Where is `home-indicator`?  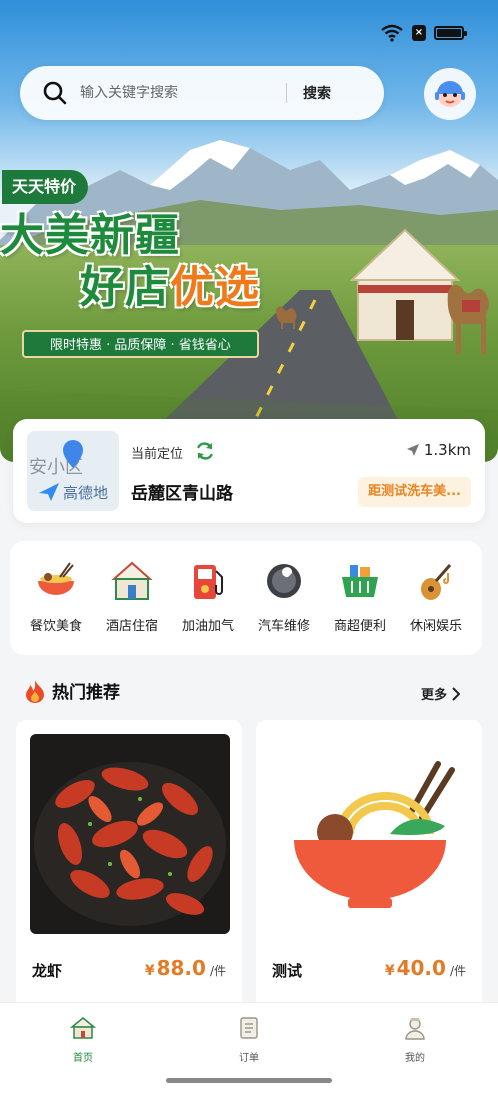
home-indicator is located at coordinates (249, 1080).